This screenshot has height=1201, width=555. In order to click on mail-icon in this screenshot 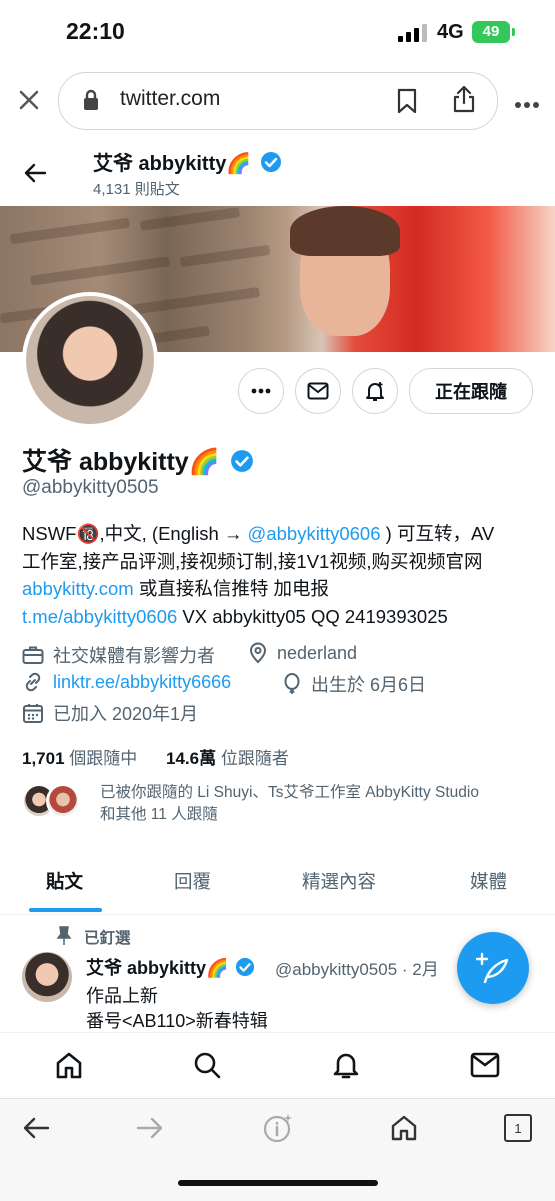, I will do `click(318, 391)`.